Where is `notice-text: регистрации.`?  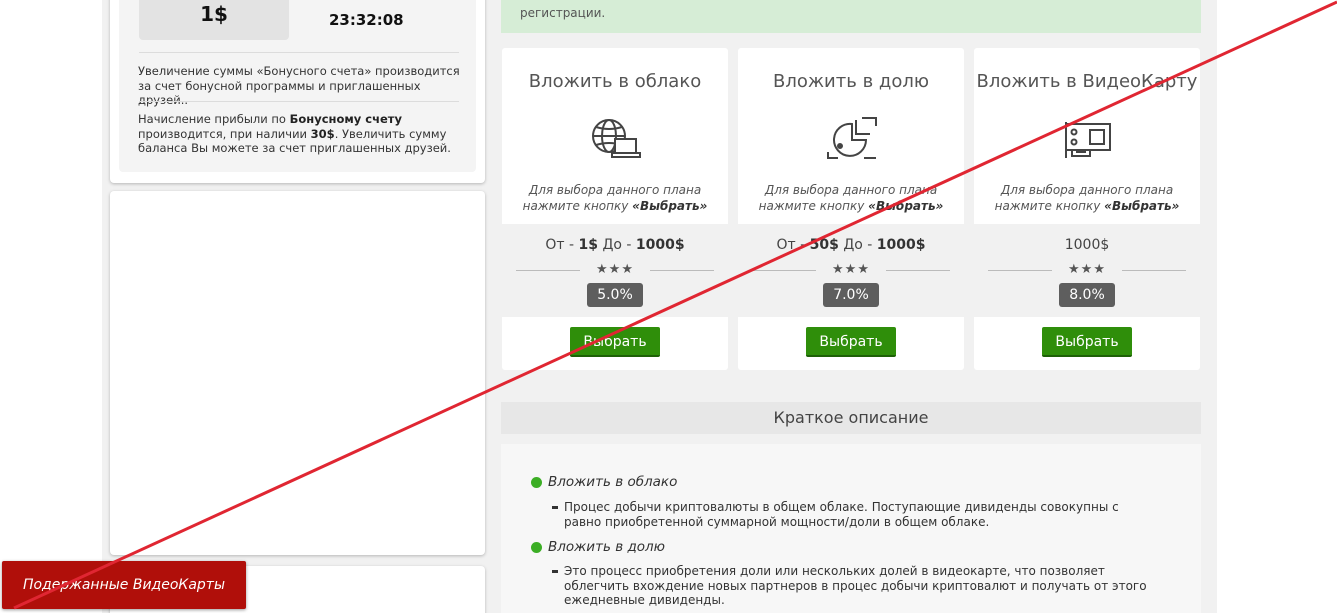
notice-text: регистрации. is located at coordinates (563, 13).